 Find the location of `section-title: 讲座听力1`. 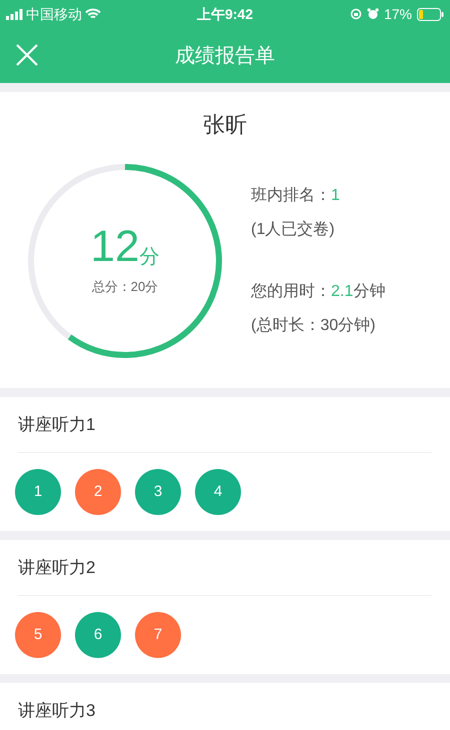

section-title: 讲座听力1 is located at coordinates (225, 425).